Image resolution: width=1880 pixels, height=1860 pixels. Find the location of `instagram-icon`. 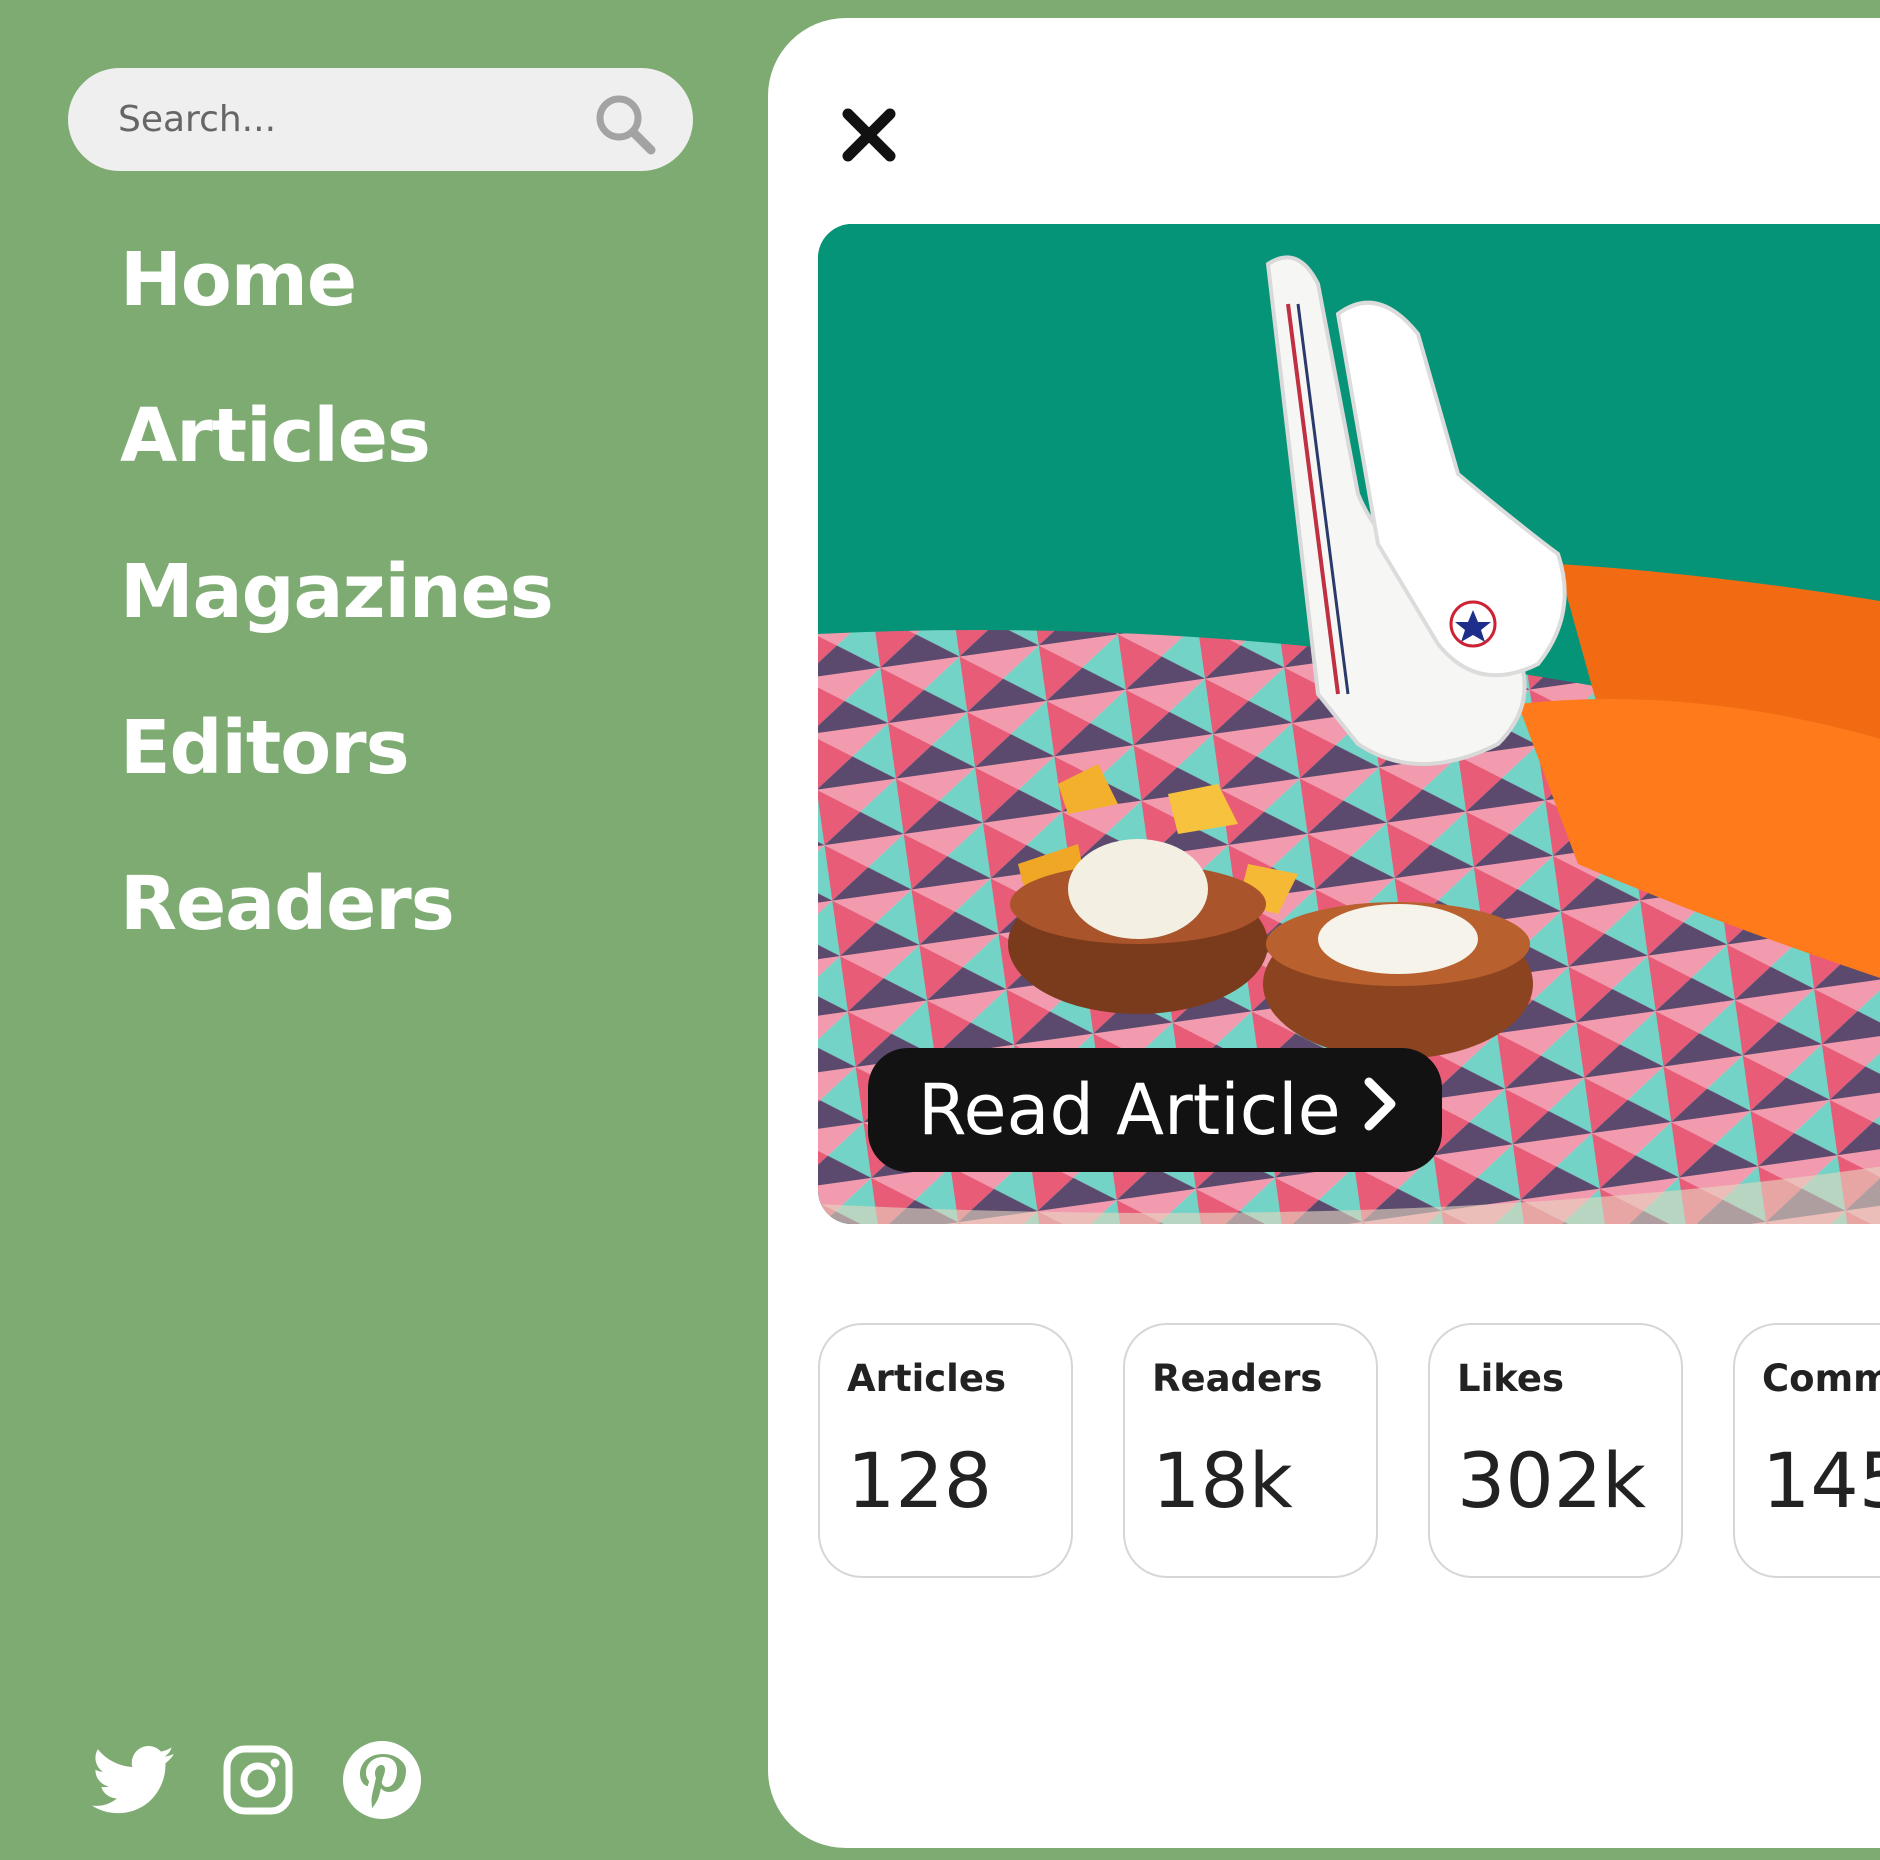

instagram-icon is located at coordinates (258, 1782).